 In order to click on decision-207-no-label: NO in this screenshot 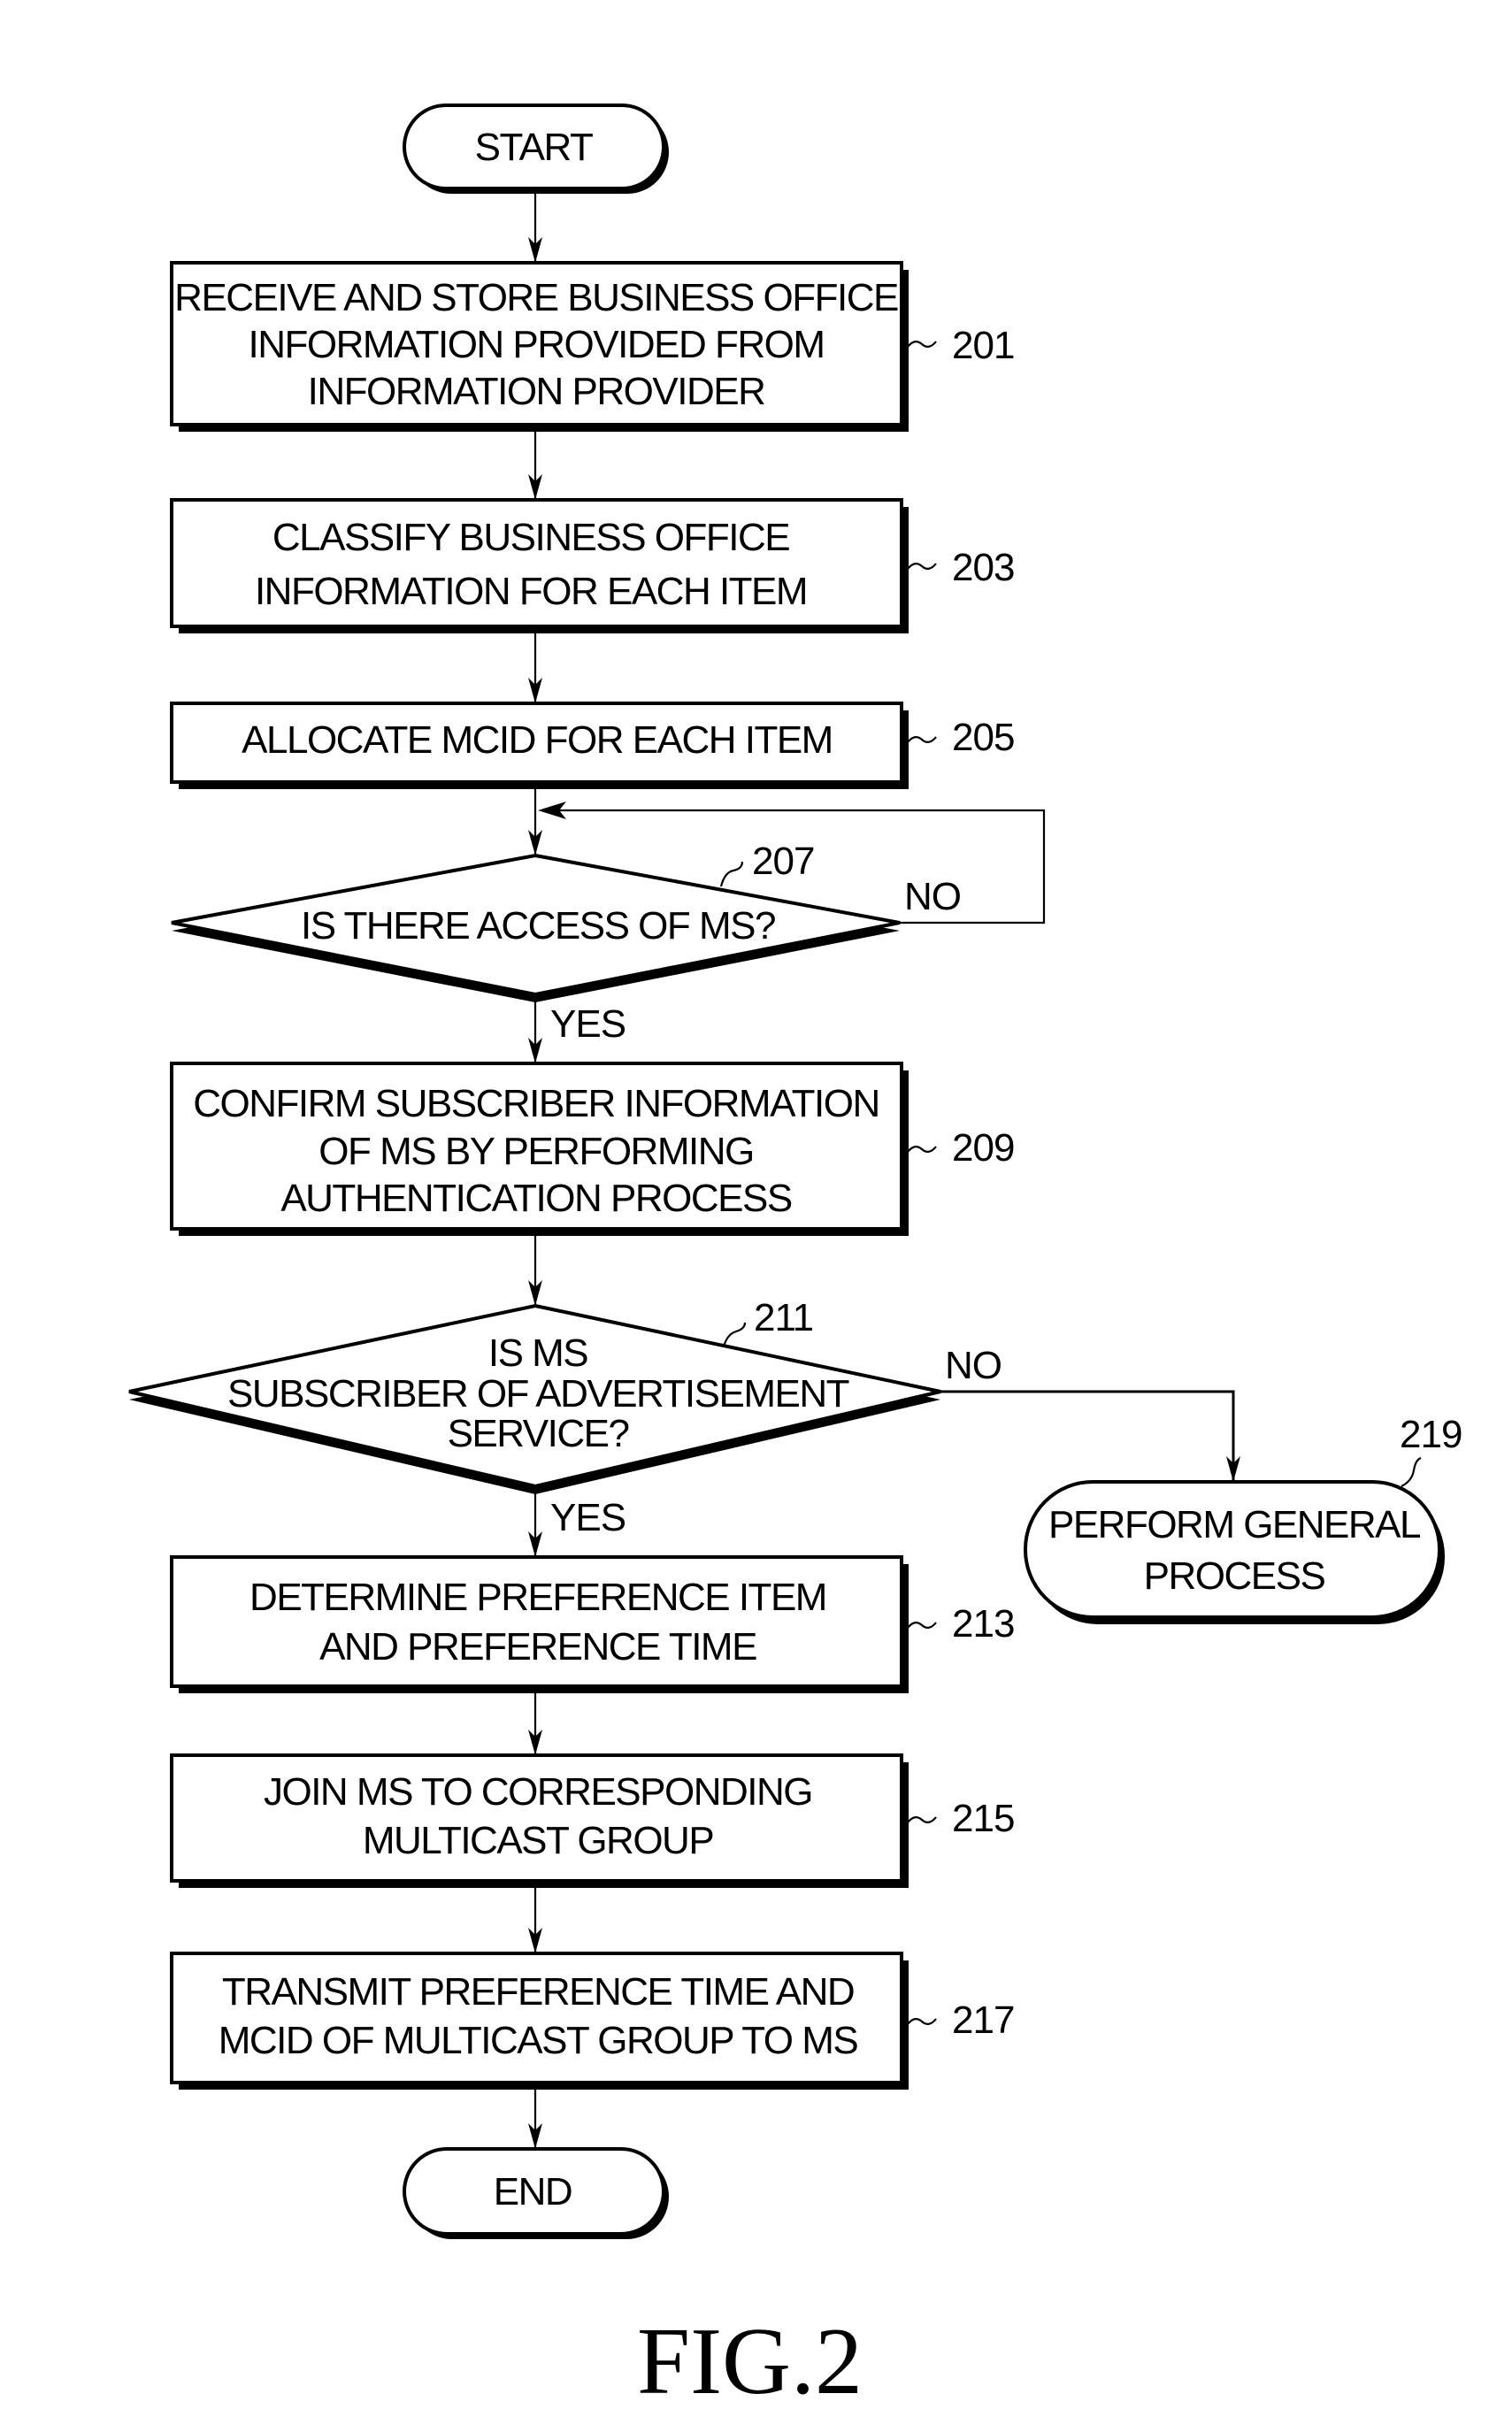, I will do `click(932, 896)`.